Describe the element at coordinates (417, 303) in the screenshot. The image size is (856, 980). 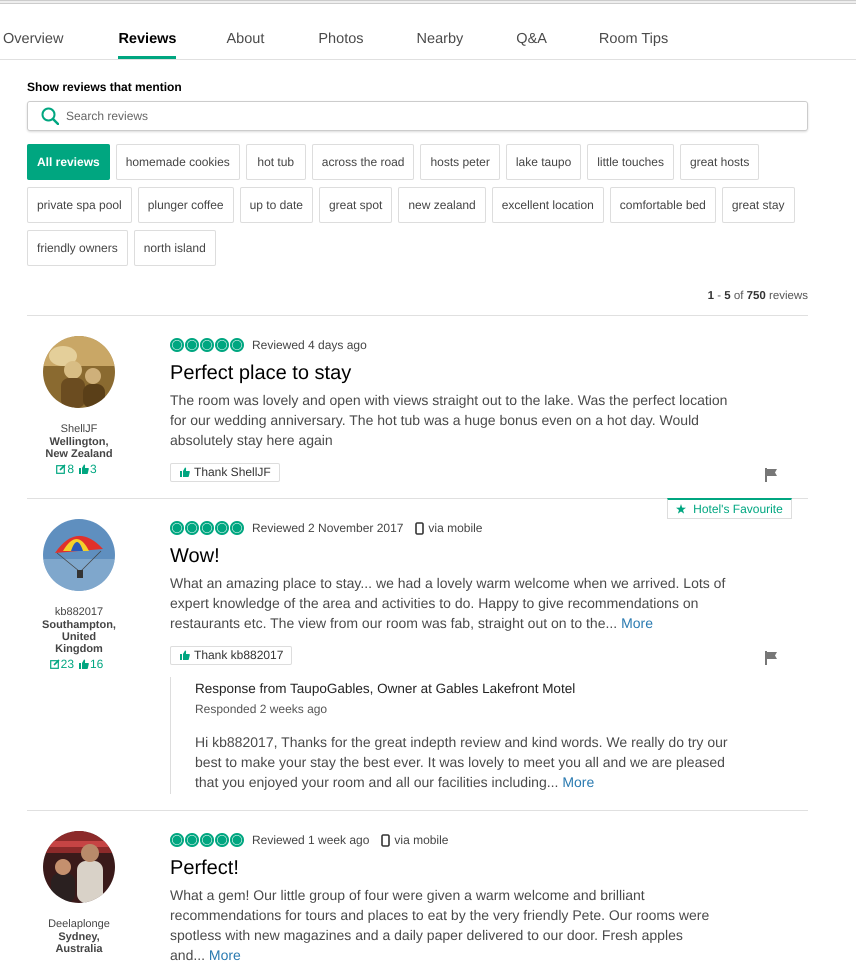
I see `review-count: 1 - 5 of 750 reviews` at that location.